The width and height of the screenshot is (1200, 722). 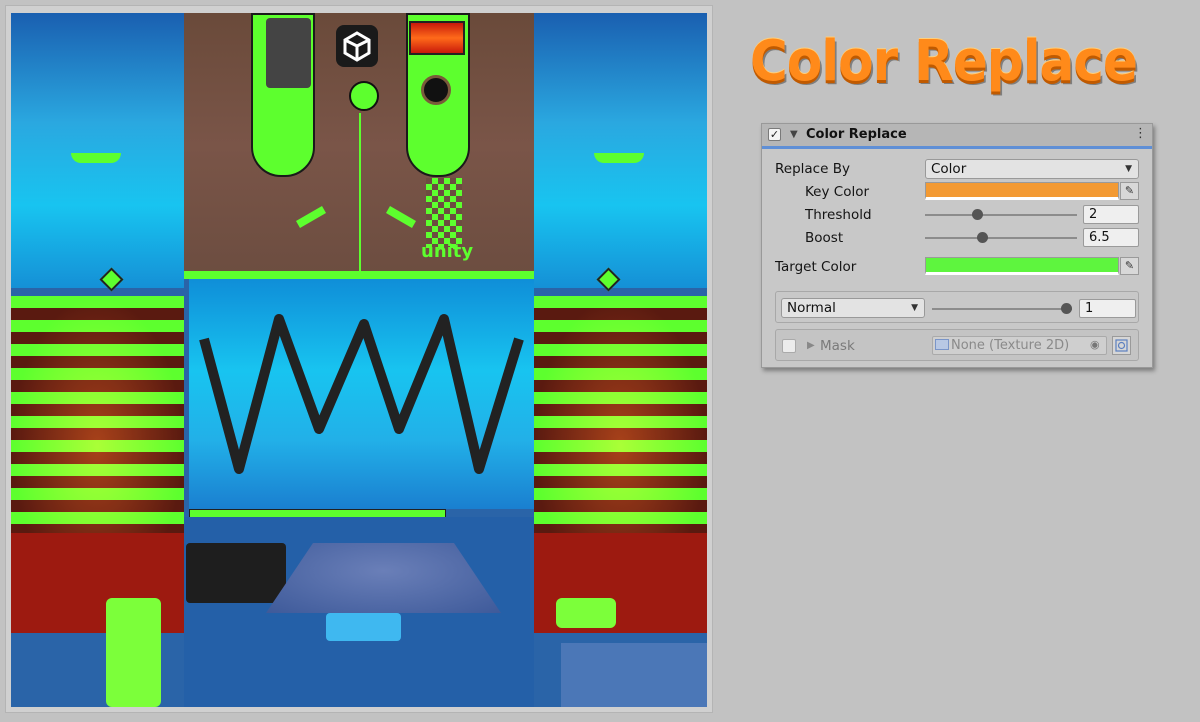 What do you see at coordinates (360, 195) in the screenshot?
I see `vest-zipper` at bounding box center [360, 195].